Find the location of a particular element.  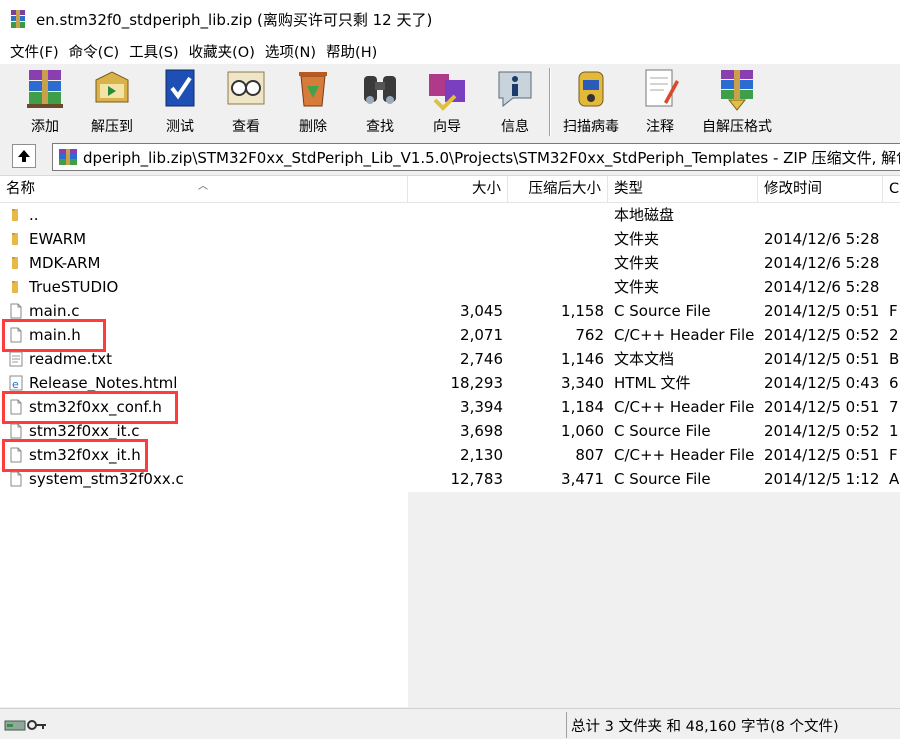

wizard-label: 向导 is located at coordinates (447, 127).